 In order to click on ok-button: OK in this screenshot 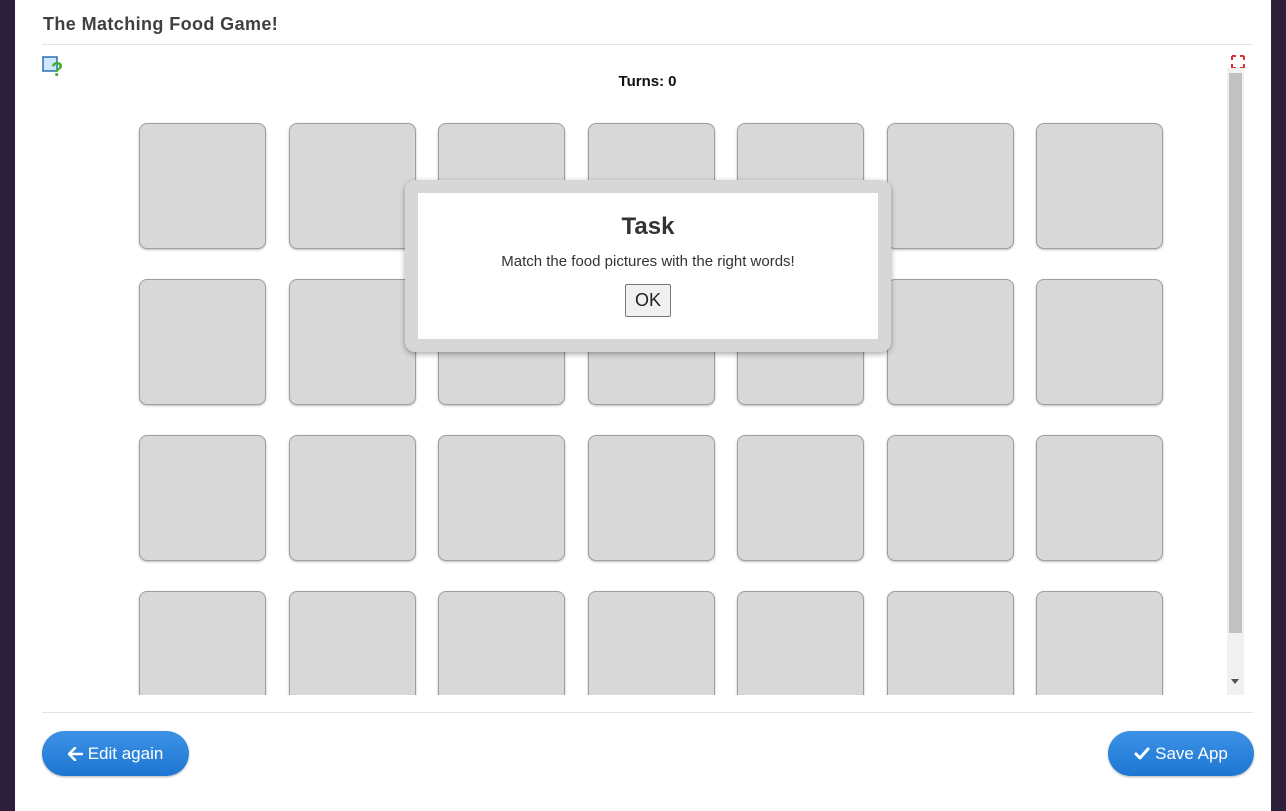, I will do `click(647, 300)`.